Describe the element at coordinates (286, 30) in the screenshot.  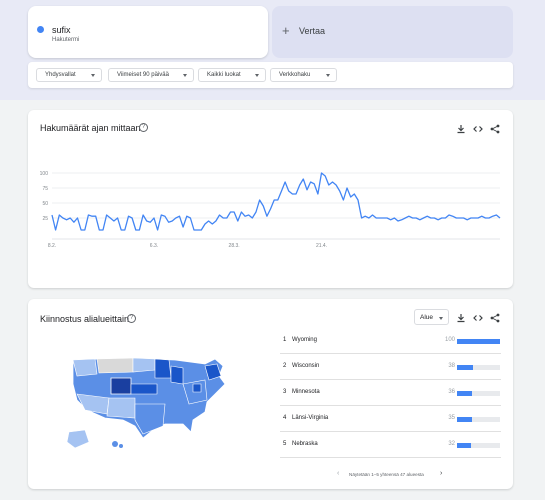
I see `plus-icon: +` at that location.